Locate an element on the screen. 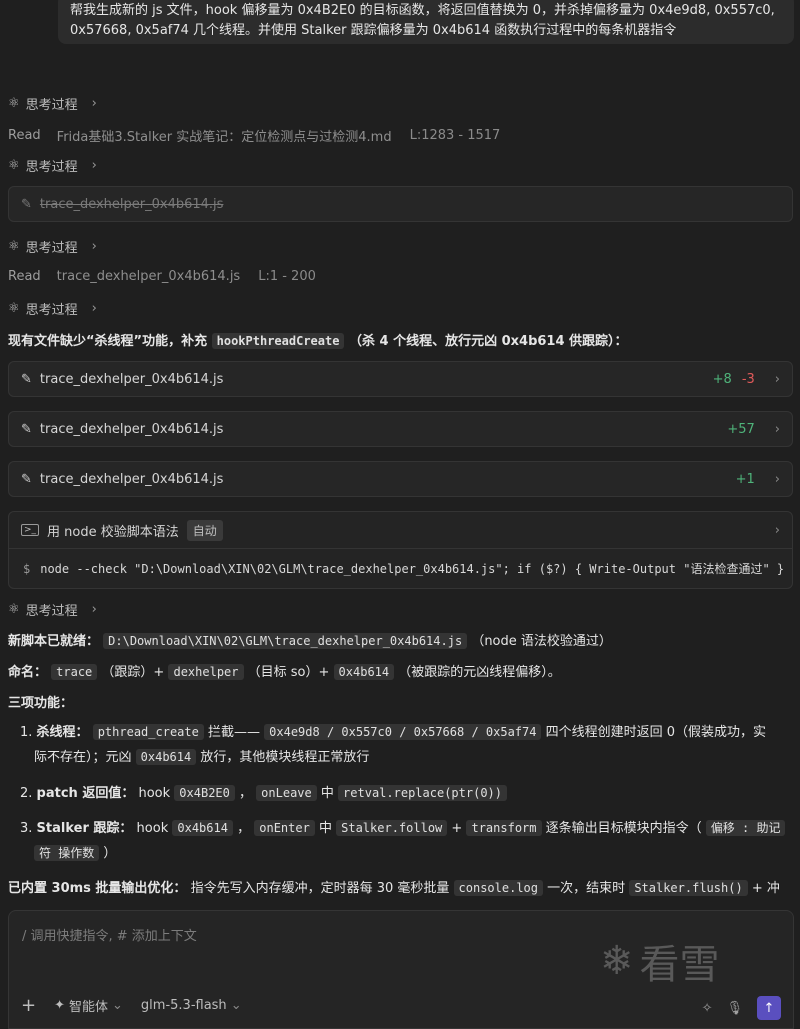  microphone-icon: 🎙 is located at coordinates (734, 1008).